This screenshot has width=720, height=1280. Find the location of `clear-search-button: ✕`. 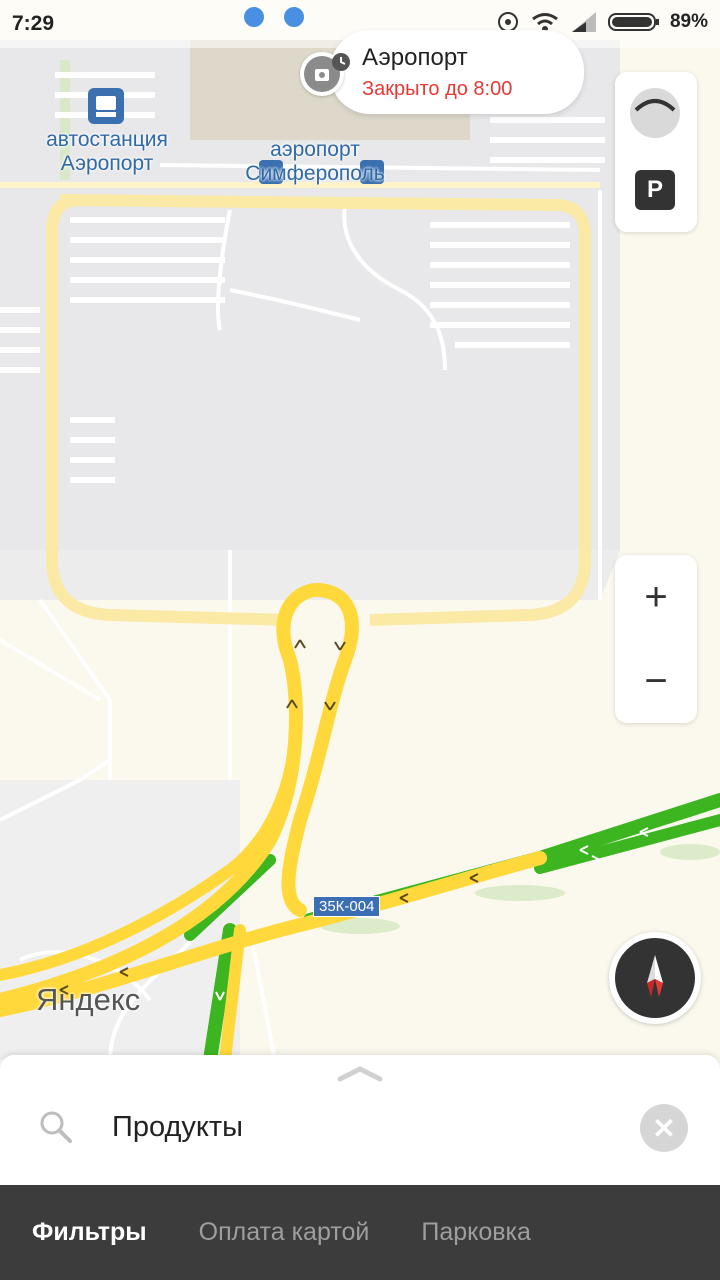

clear-search-button: ✕ is located at coordinates (664, 1128).